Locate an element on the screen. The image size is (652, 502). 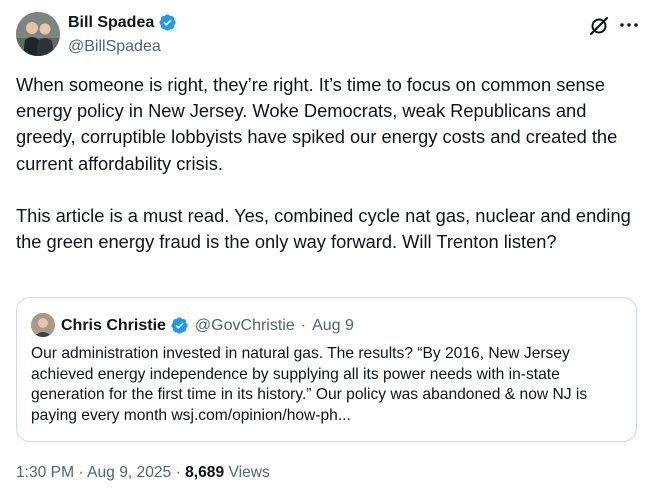
quoted-date: Aug 9 is located at coordinates (333, 326).